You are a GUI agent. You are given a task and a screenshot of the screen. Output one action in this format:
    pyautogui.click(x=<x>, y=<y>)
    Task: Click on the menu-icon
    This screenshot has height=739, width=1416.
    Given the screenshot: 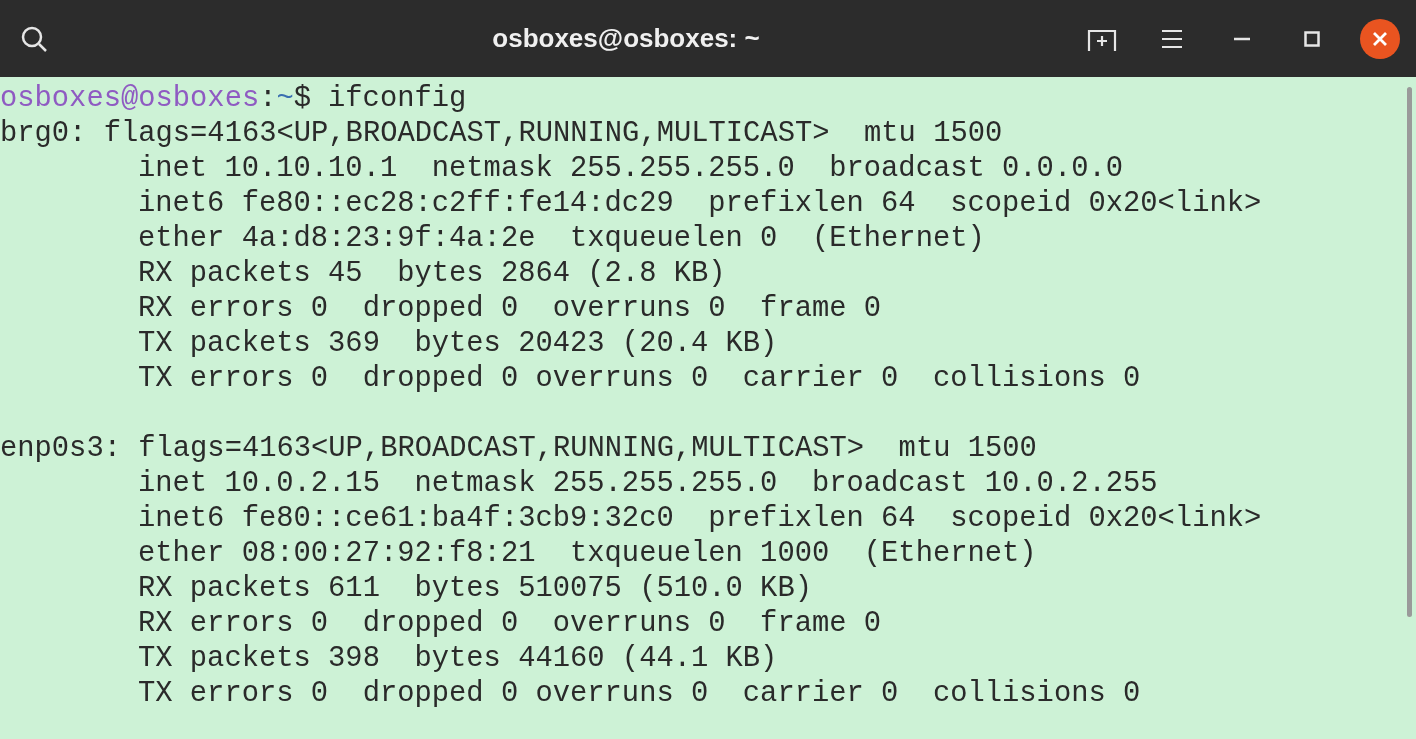 What is the action you would take?
    pyautogui.click(x=1172, y=38)
    